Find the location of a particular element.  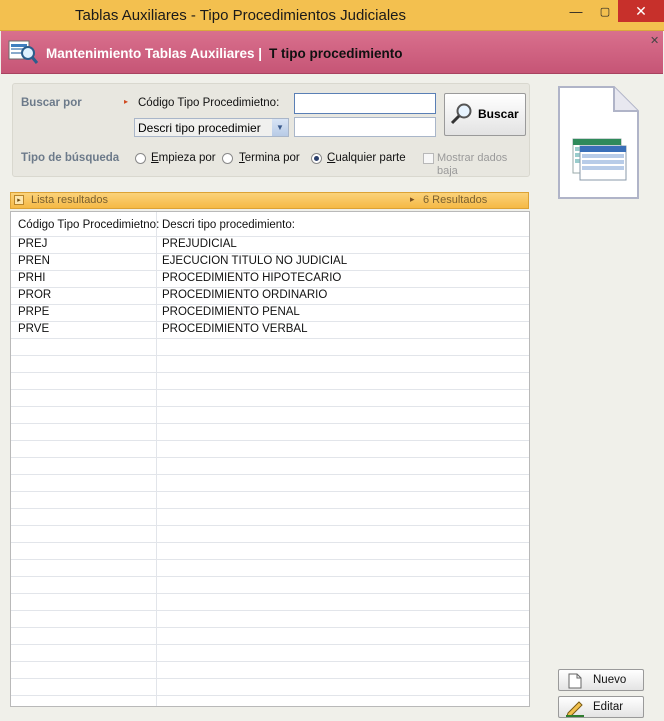

cell-descripcion: PROCEDIMIENTO HIPOTECARIO is located at coordinates (252, 278).